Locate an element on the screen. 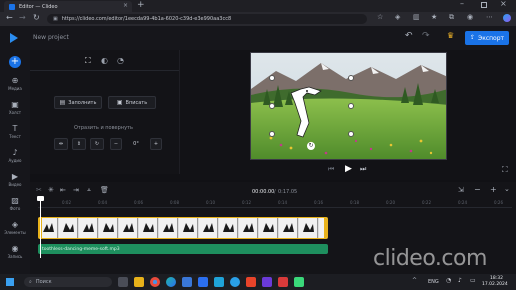 Image resolution: width=516 pixels, height=290 pixels. video-preview: ↻ is located at coordinates (348, 106).